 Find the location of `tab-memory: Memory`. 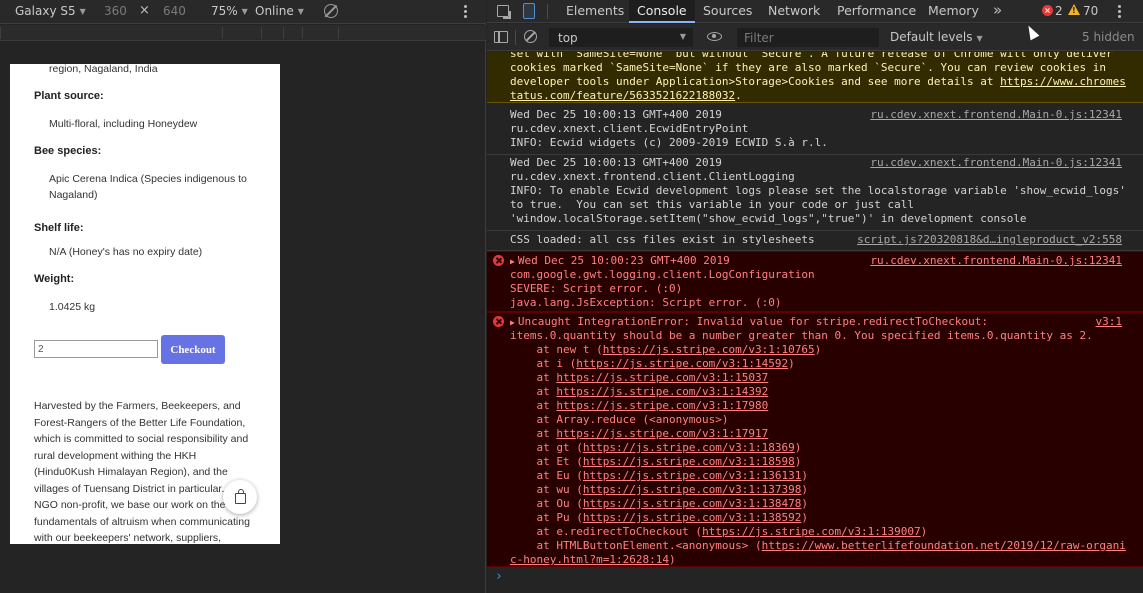

tab-memory: Memory is located at coordinates (953, 11).